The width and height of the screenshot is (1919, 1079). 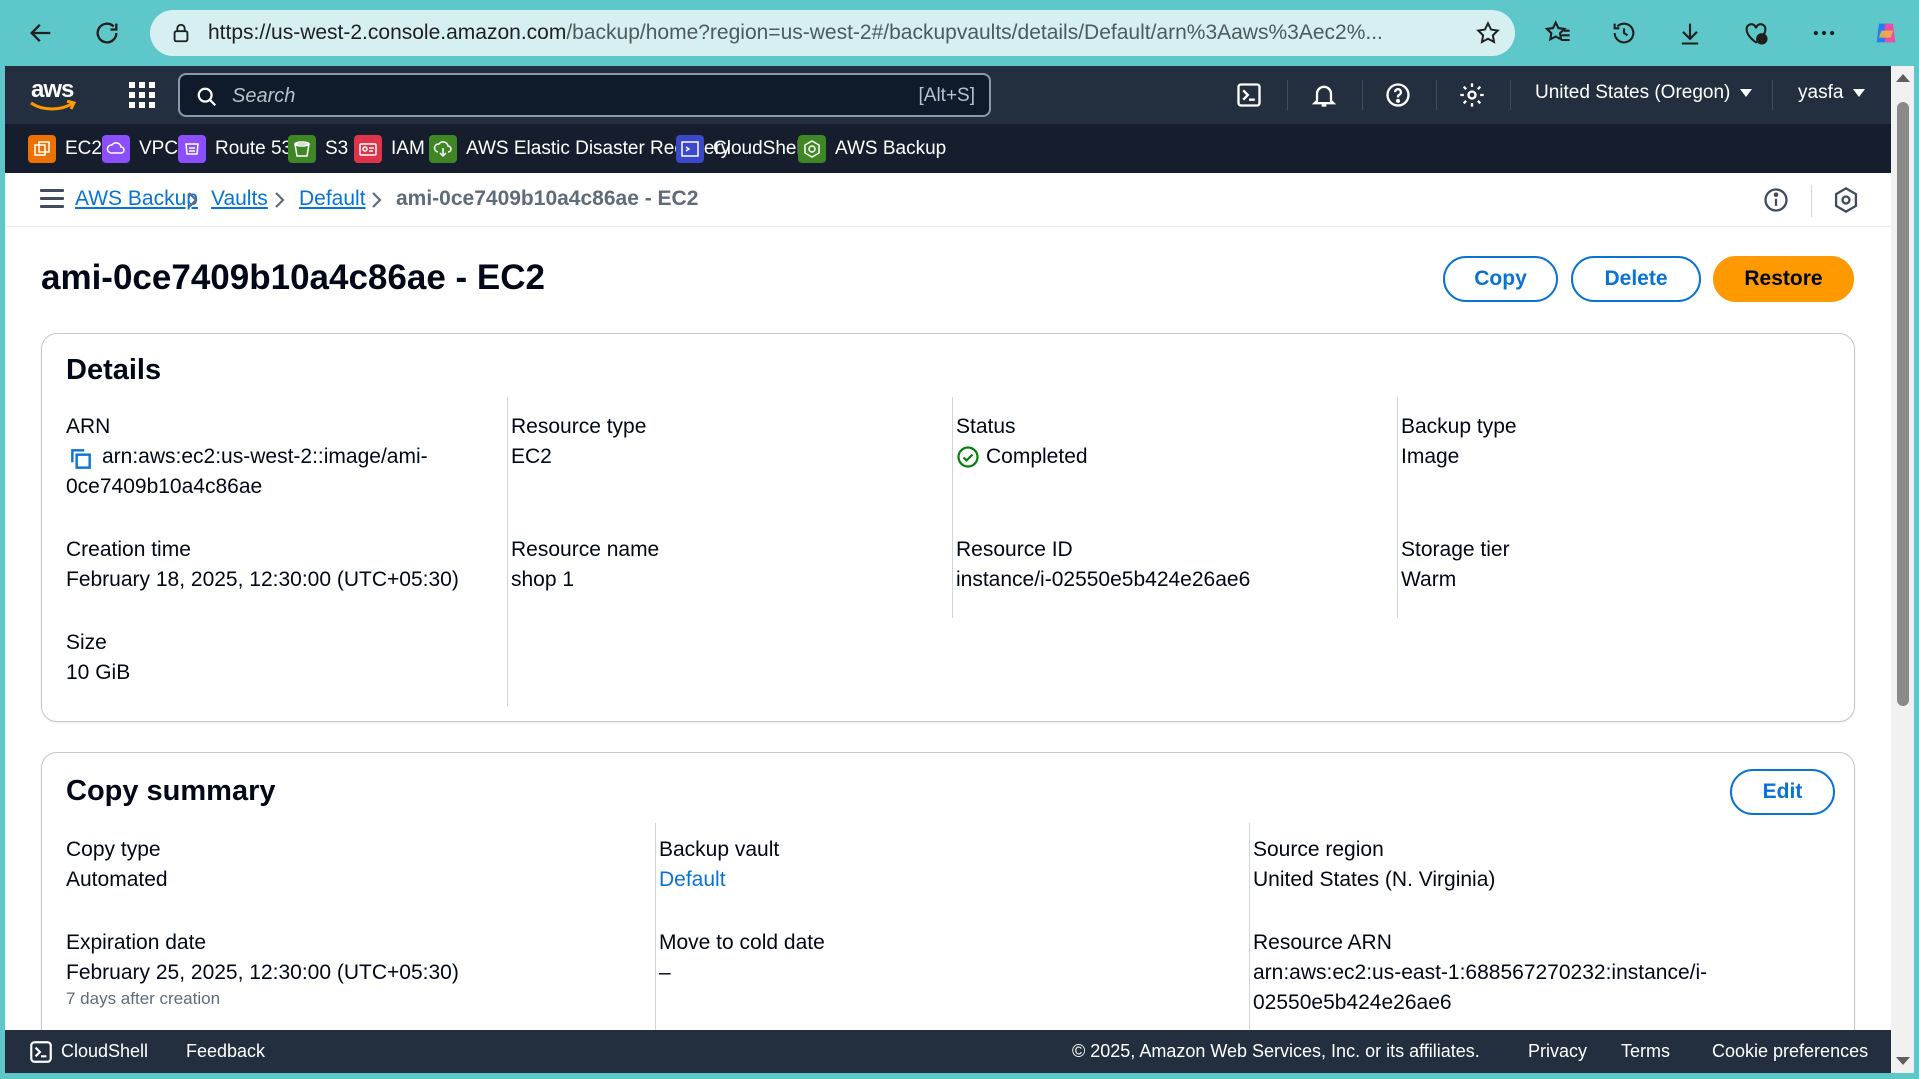 I want to click on footer-terms-link: Terms, so click(x=1645, y=1051).